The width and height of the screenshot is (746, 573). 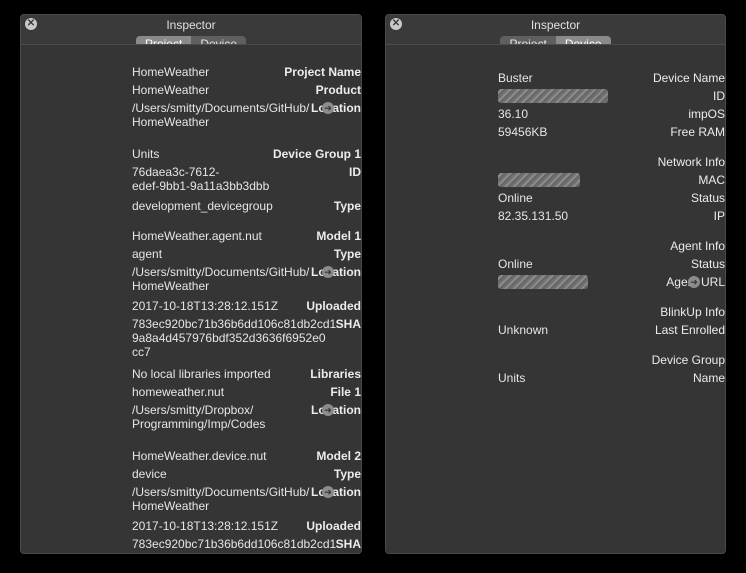 I want to click on model2-location-cont: HomeWeather, so click(x=171, y=506).